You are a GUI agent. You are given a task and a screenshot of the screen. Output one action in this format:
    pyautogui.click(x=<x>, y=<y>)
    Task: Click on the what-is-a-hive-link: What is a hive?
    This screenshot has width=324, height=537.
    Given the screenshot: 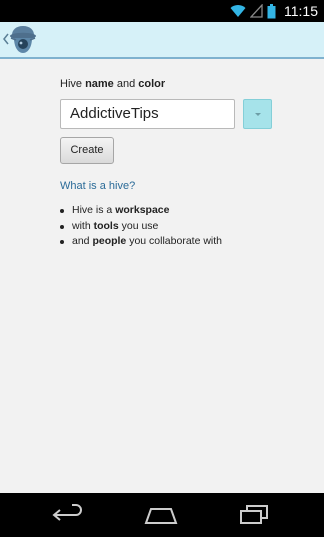 What is the action you would take?
    pyautogui.click(x=97, y=186)
    